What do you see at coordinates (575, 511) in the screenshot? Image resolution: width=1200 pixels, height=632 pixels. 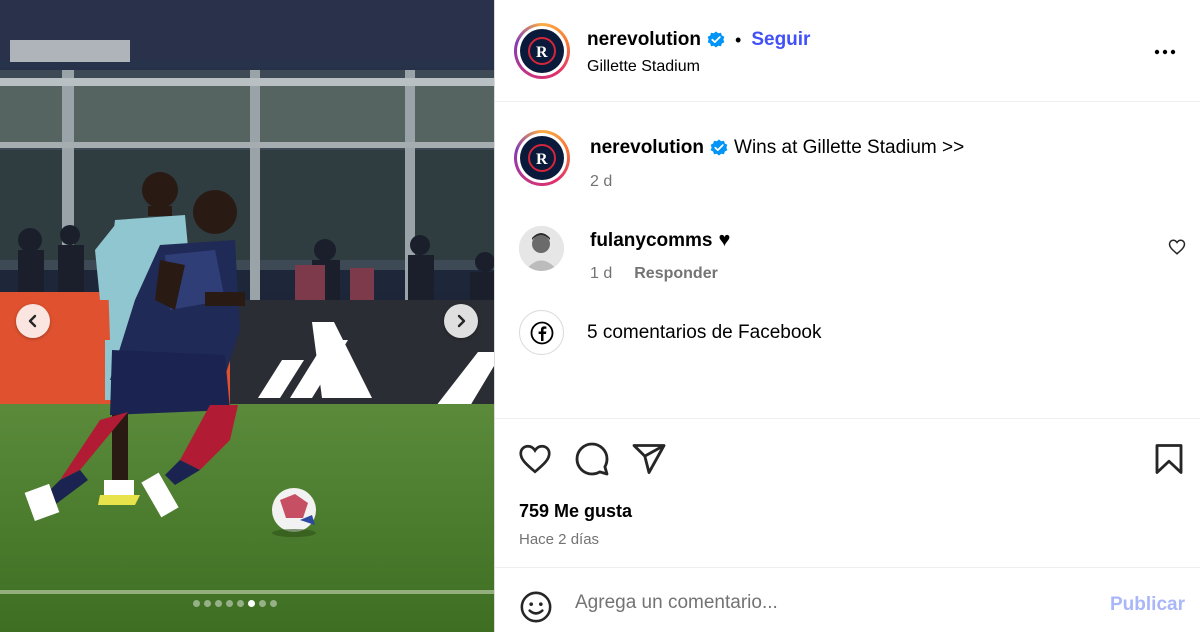 I see `likes-count: 759 Me gusta` at bounding box center [575, 511].